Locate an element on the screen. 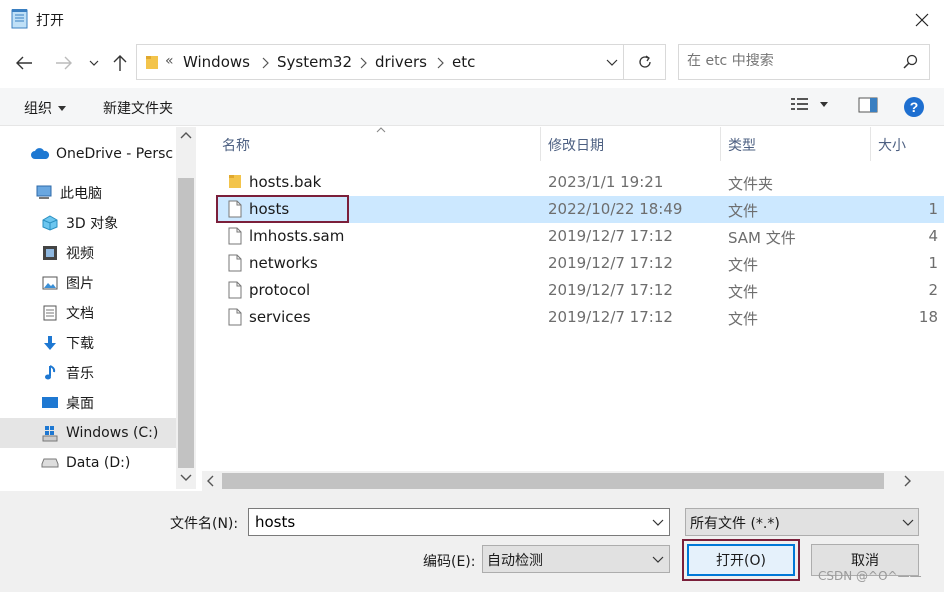 The height and width of the screenshot is (592, 944). help-icon: ? is located at coordinates (914, 107).